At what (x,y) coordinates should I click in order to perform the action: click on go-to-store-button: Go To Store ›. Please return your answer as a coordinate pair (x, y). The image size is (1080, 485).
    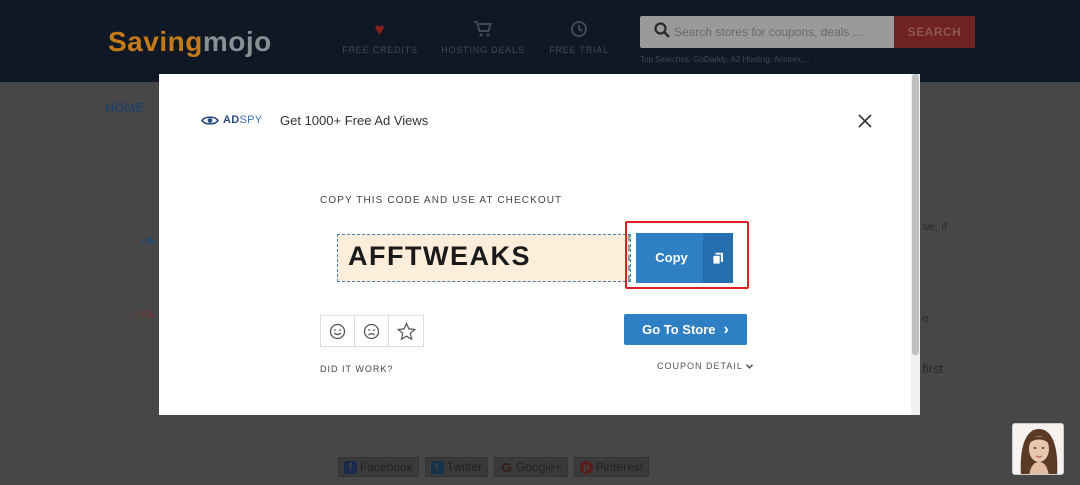
    Looking at the image, I should click on (685, 329).